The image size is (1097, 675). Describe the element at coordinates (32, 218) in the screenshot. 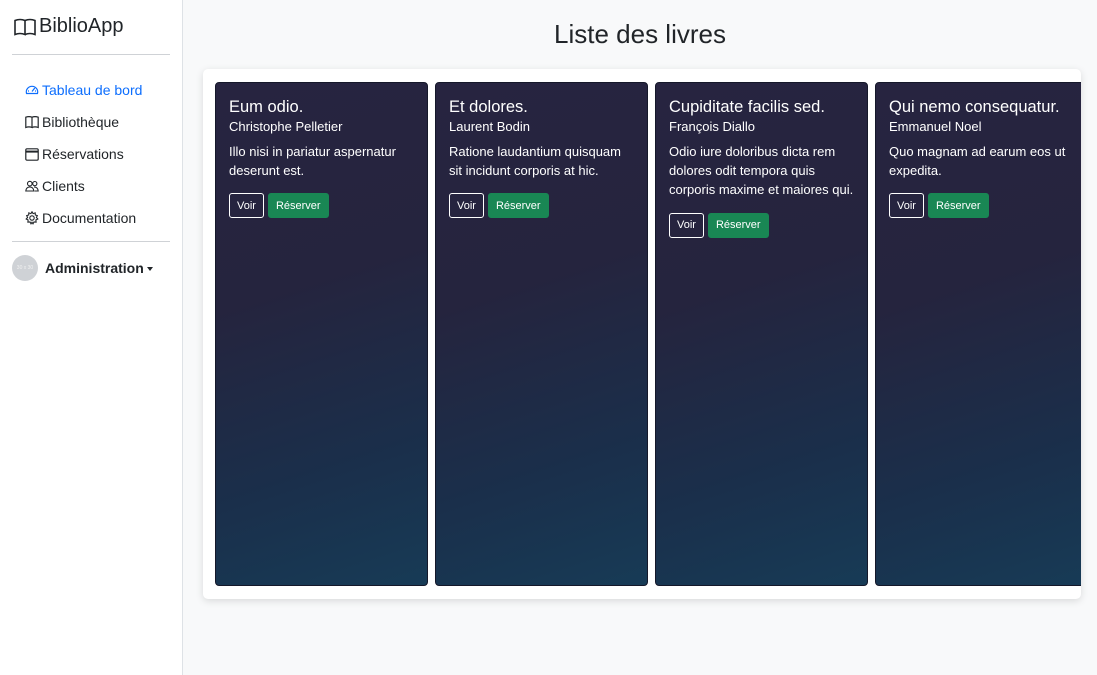

I see `gear-icon` at that location.